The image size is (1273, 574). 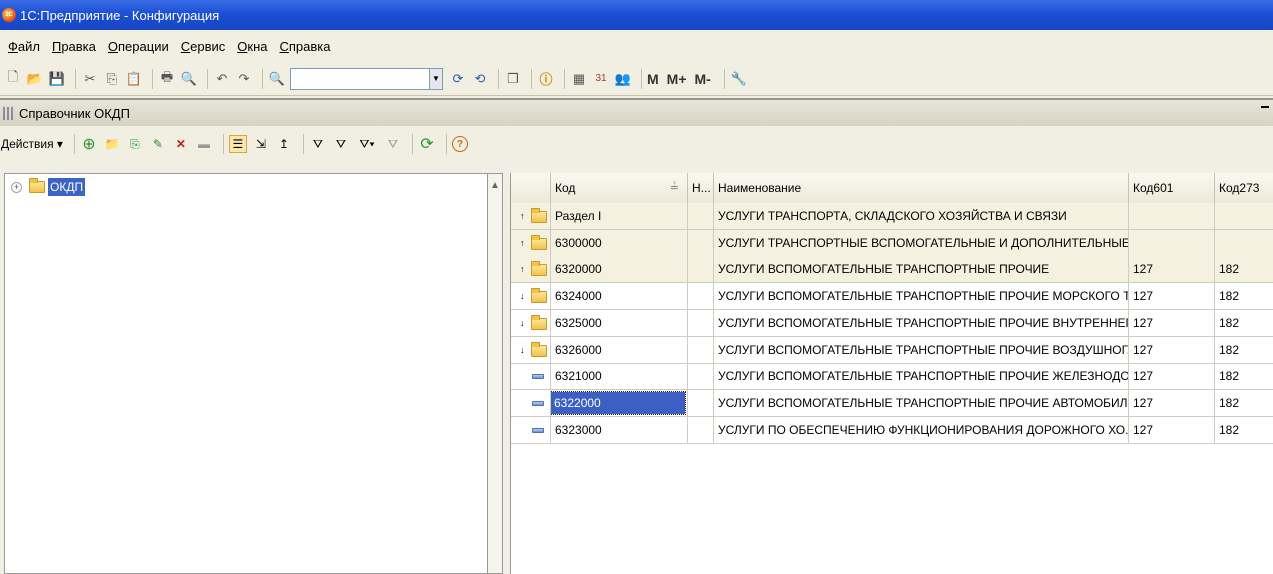 What do you see at coordinates (531, 269) in the screenshot?
I see `row-icon-cell: ↑` at bounding box center [531, 269].